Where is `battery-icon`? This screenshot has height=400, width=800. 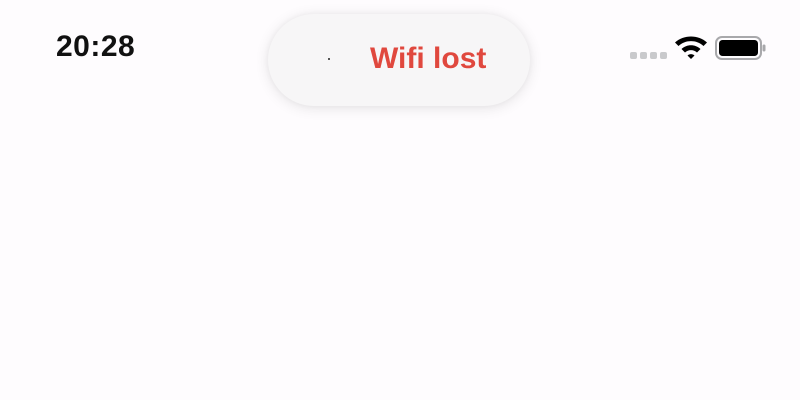
battery-icon is located at coordinates (740, 48).